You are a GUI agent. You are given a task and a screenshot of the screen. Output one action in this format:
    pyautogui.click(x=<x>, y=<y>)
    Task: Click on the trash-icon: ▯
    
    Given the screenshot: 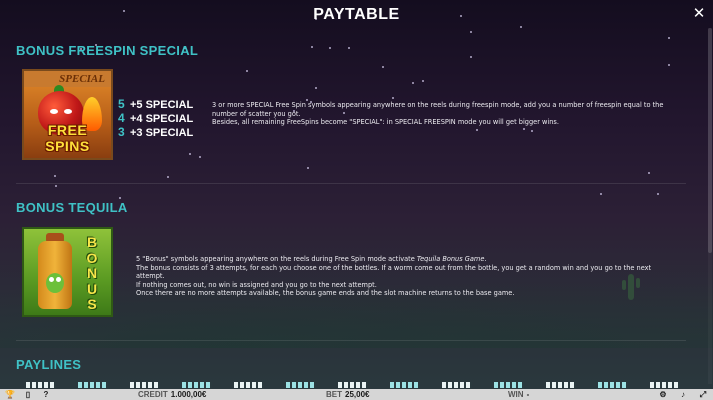 What is the action you would take?
    pyautogui.click(x=28, y=394)
    